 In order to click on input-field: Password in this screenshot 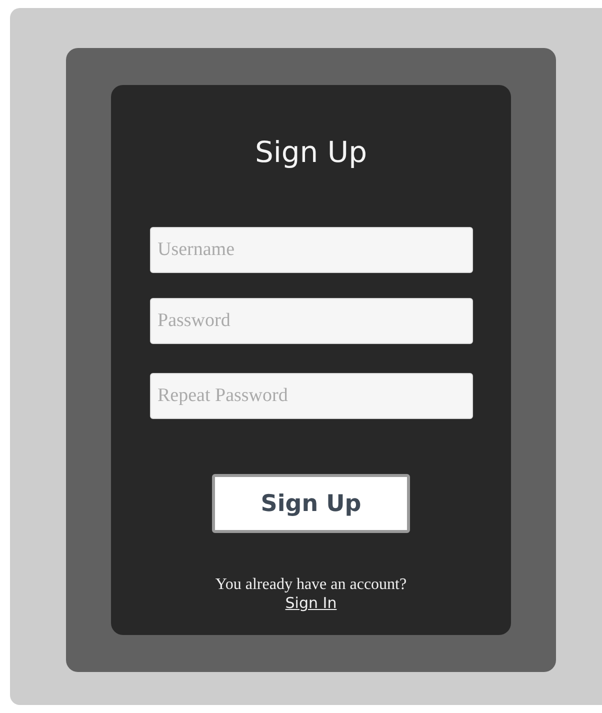, I will do `click(311, 321)`.